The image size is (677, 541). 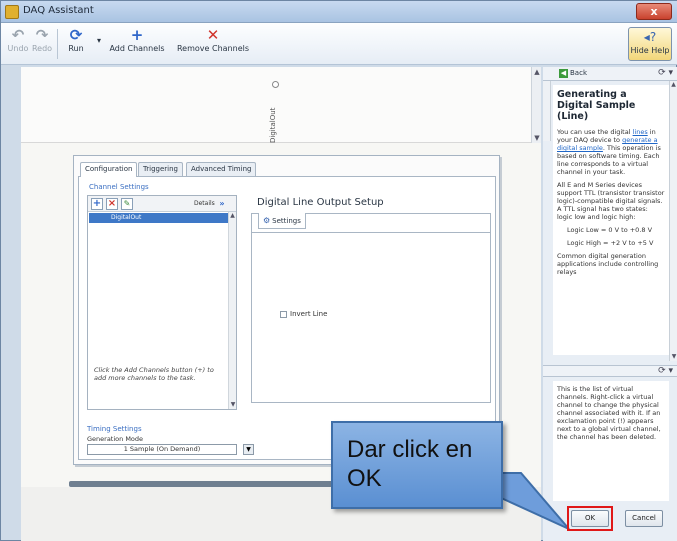 I want to click on toolbar-separator, so click(x=57, y=44).